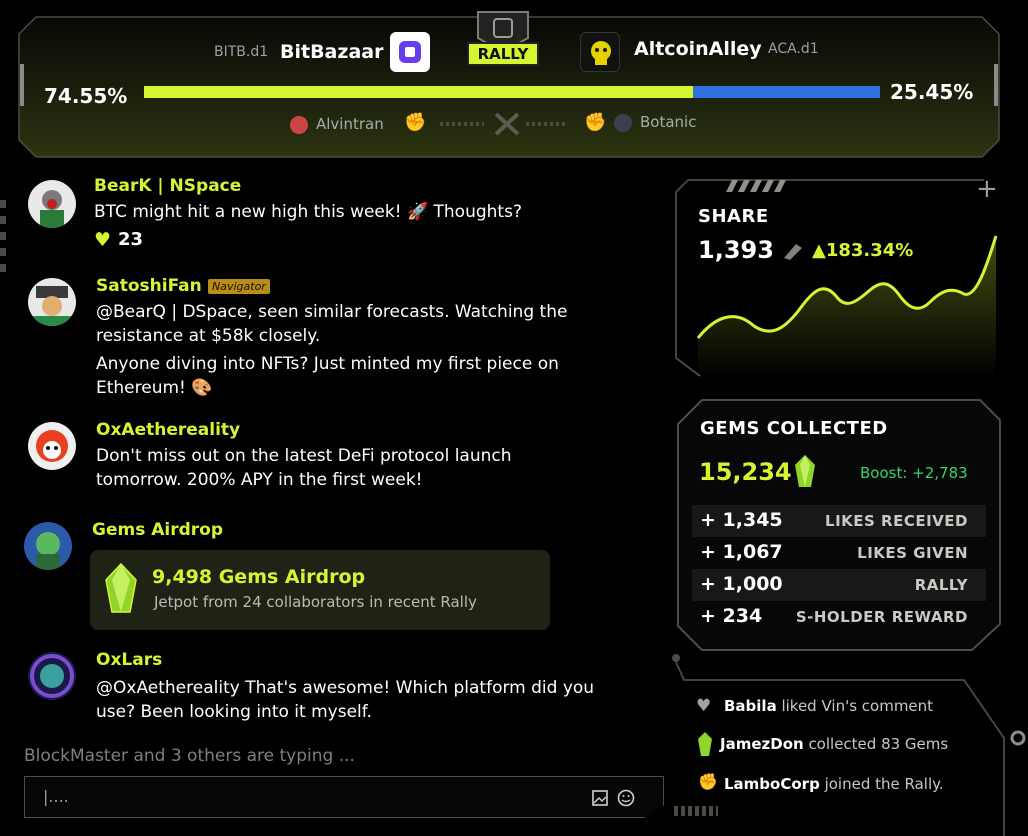  Describe the element at coordinates (331, 52) in the screenshot. I see `left-team-name: BitBazaar` at that location.